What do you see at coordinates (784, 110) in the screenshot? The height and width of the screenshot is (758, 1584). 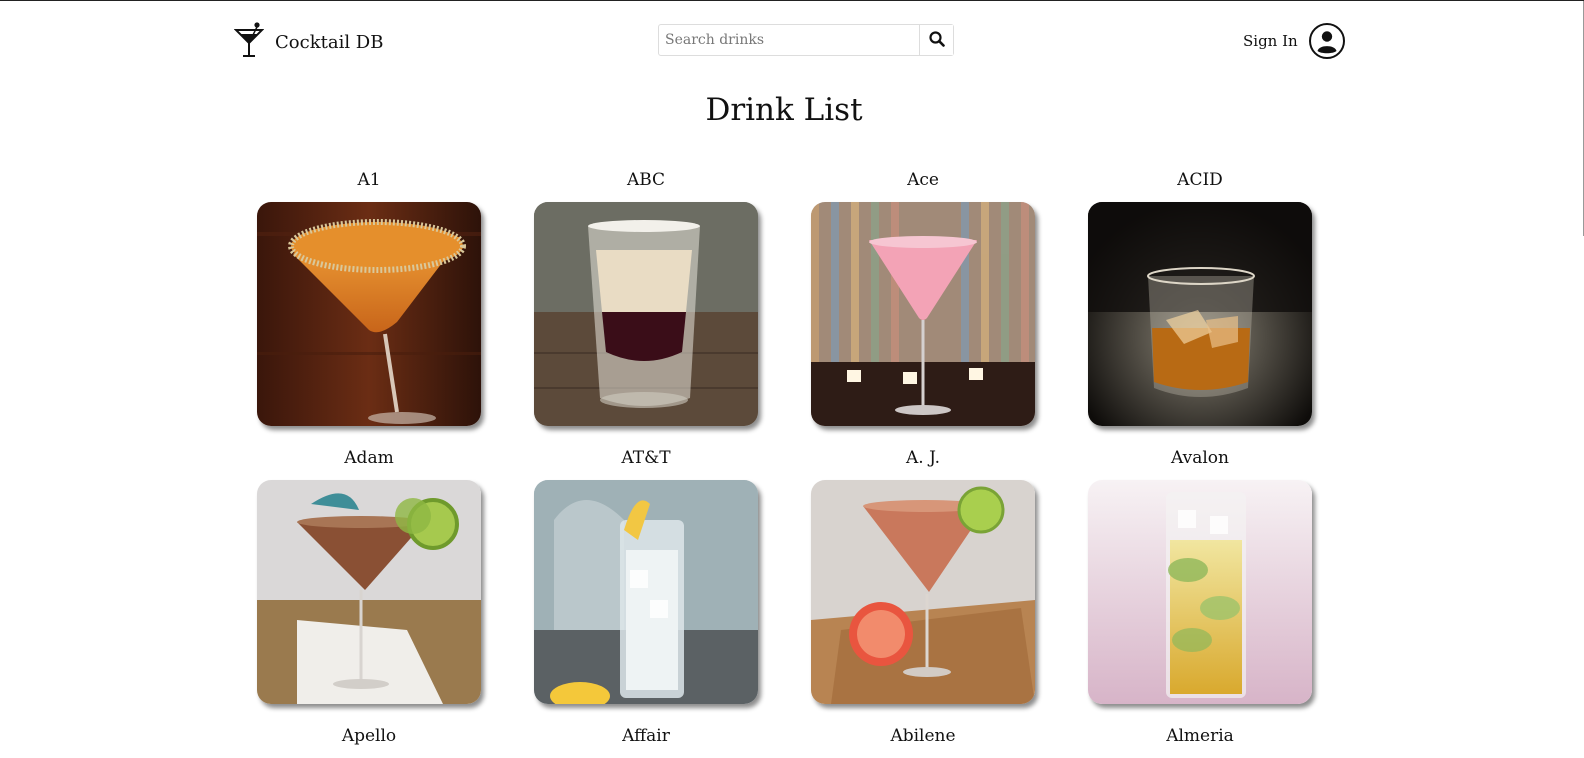 I see `page-title: Drink List` at bounding box center [784, 110].